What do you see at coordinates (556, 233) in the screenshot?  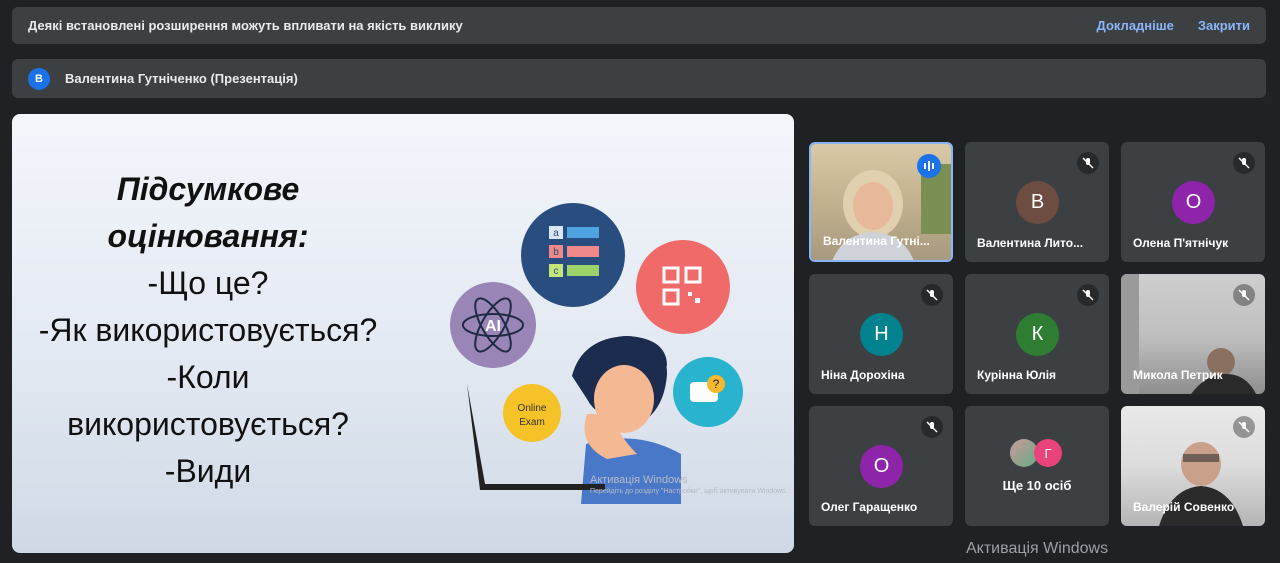 I see `quiz-a-label: a` at bounding box center [556, 233].